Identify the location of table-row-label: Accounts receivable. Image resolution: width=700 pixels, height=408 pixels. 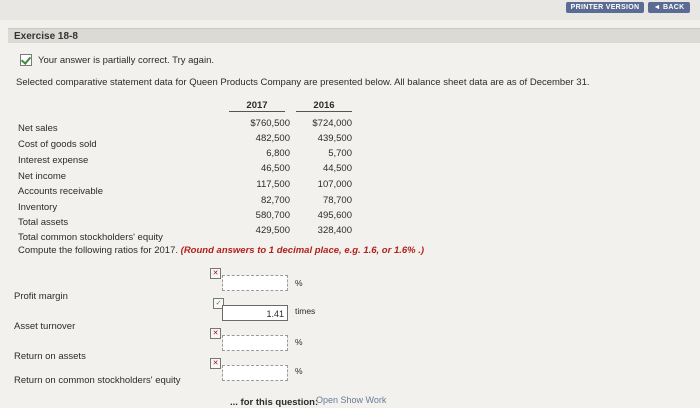
(61, 191).